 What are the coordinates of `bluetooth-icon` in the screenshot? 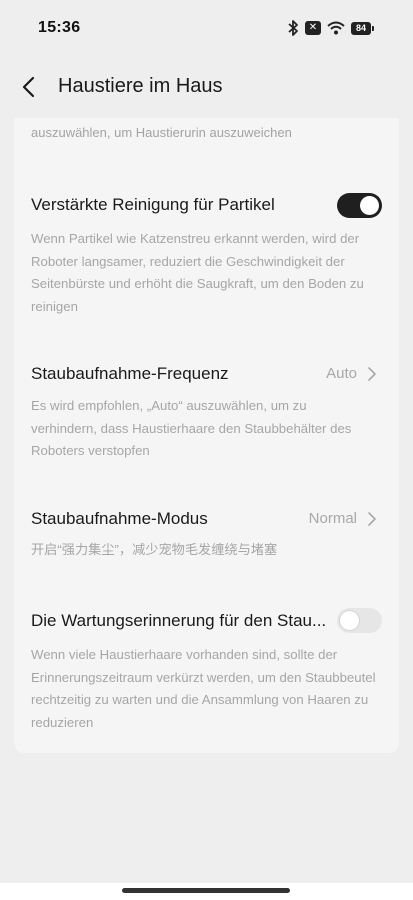 It's located at (293, 28).